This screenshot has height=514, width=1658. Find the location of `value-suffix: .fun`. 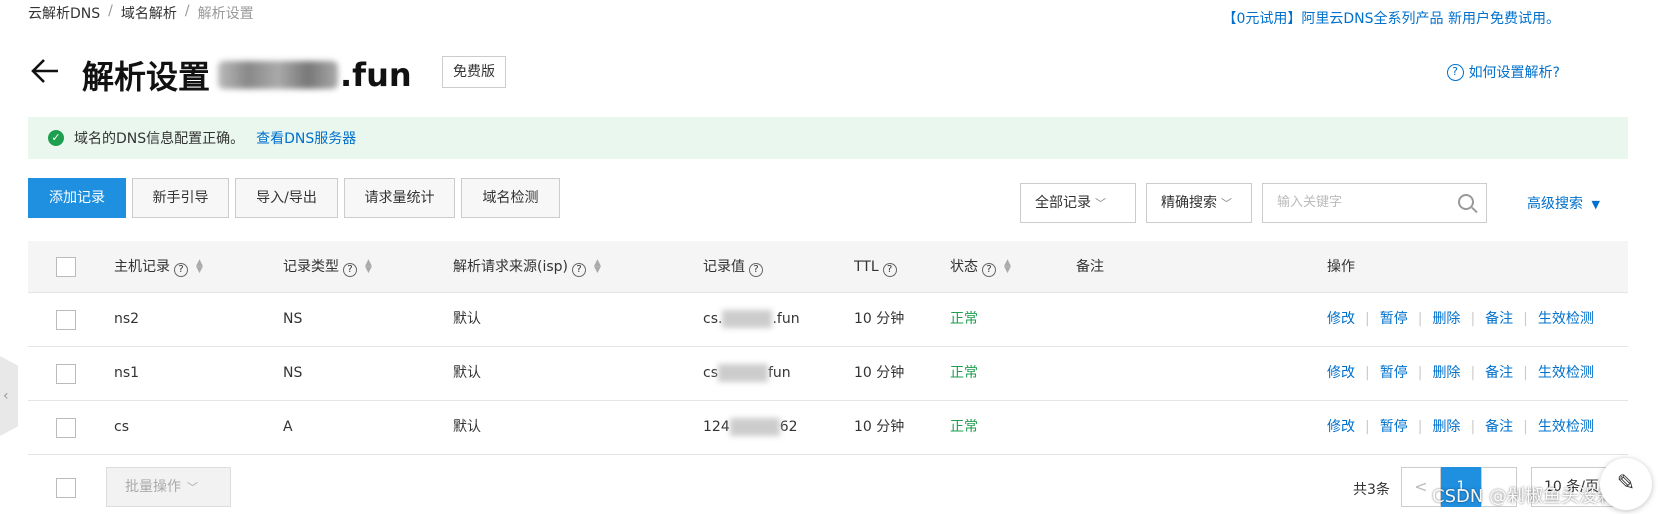

value-suffix: .fun is located at coordinates (786, 319).